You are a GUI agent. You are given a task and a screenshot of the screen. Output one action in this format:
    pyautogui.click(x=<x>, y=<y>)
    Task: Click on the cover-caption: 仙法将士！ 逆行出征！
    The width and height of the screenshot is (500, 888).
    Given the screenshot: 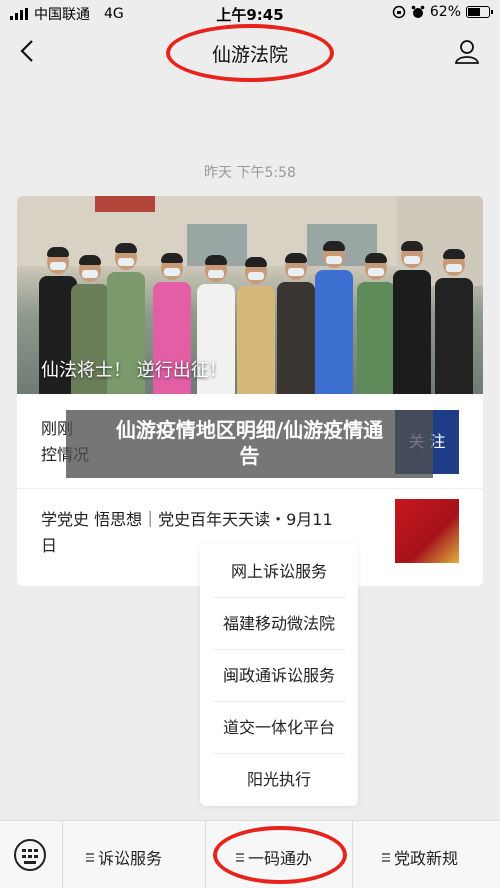 What is the action you would take?
    pyautogui.click(x=134, y=370)
    